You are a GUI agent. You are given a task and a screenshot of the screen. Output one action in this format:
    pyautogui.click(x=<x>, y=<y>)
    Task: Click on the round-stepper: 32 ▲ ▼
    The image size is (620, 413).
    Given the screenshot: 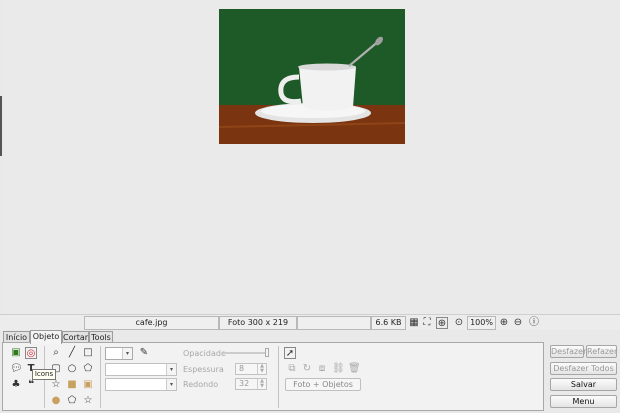 What is the action you would take?
    pyautogui.click(x=251, y=384)
    